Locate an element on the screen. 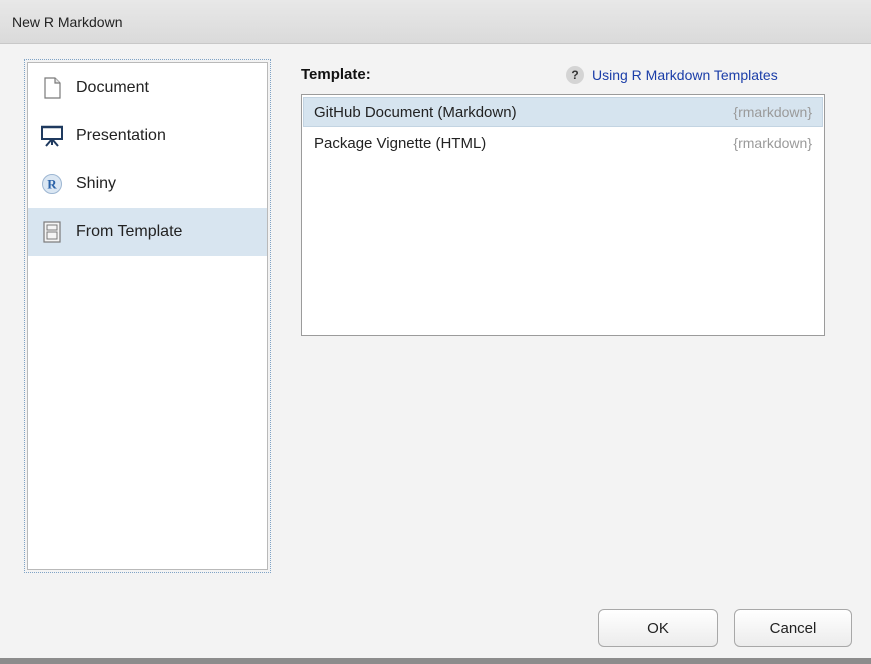 This screenshot has width=871, height=664. type-item-from-template: From Template is located at coordinates (147, 232).